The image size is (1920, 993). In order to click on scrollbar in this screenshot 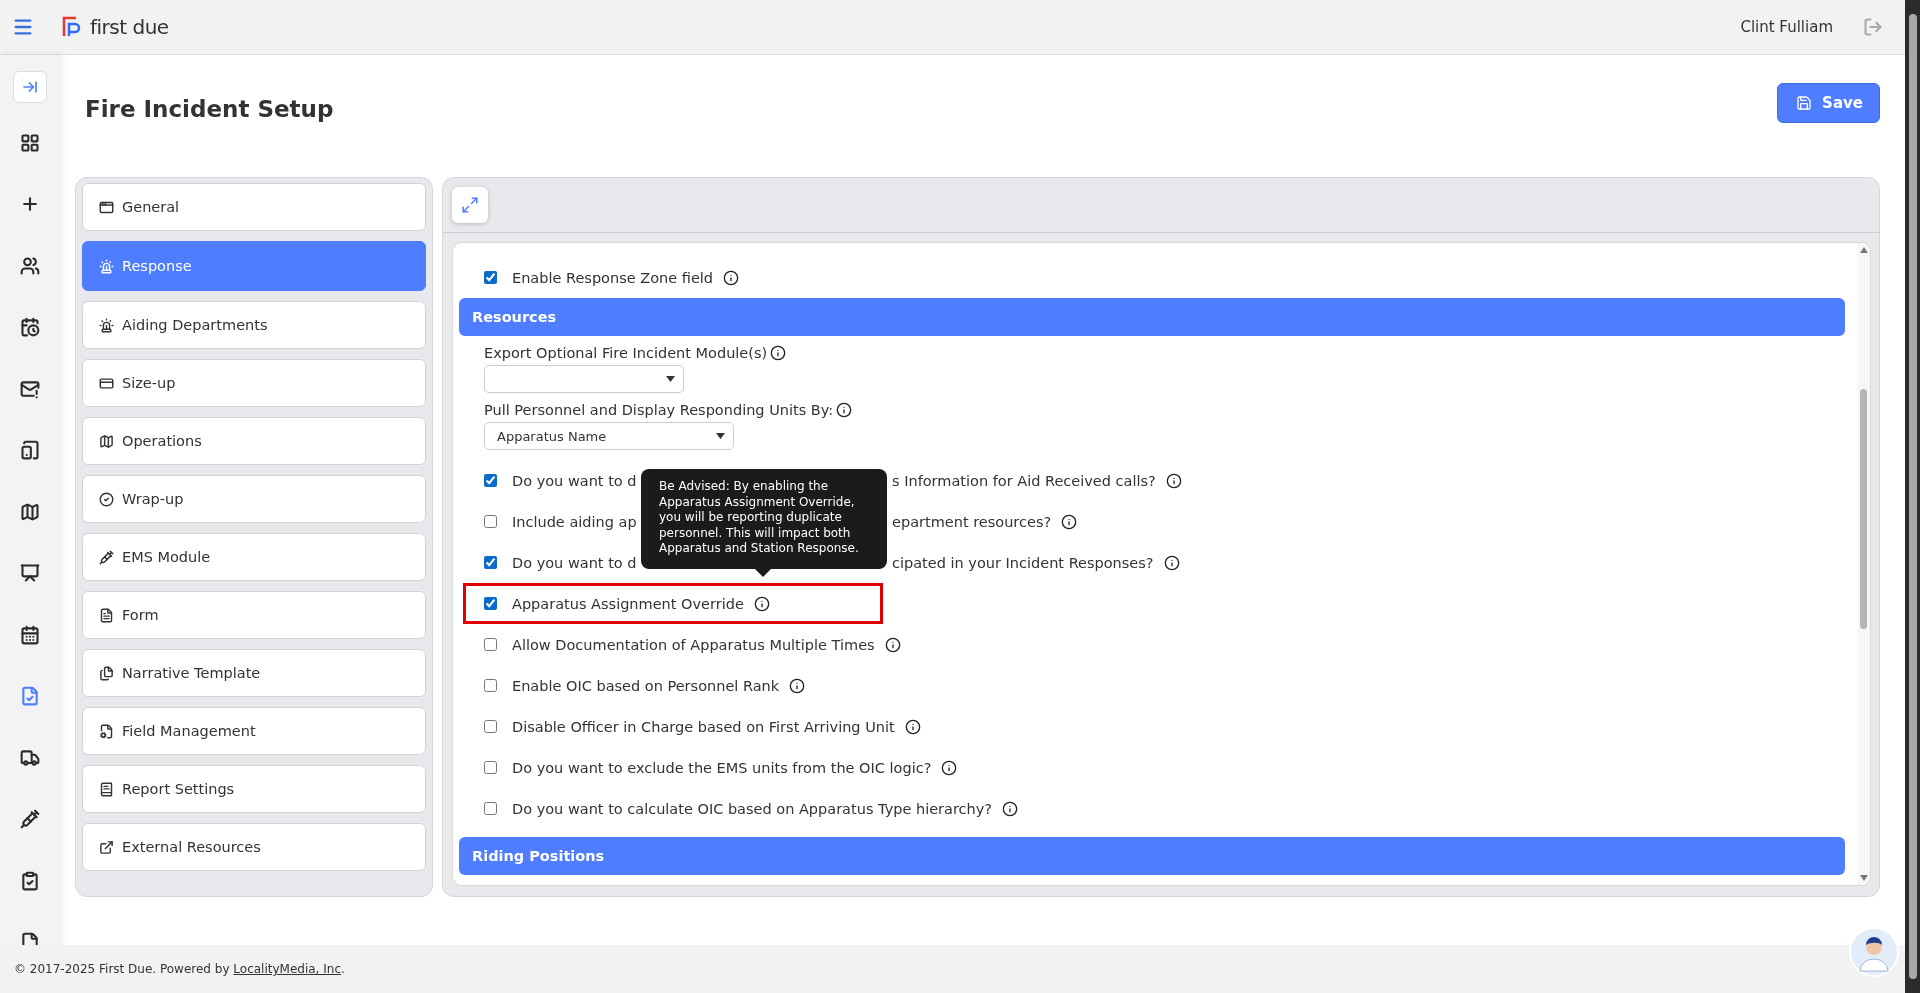, I will do `click(1863, 564)`.